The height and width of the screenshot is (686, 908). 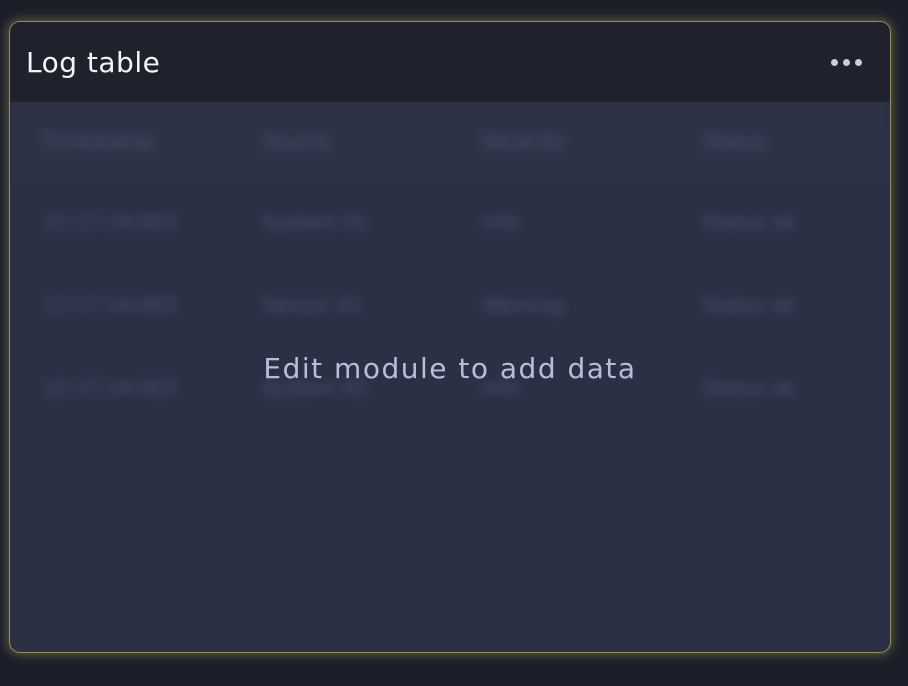 I want to click on table-row: 12:17:14:003 System 01 Info Status ok, so click(x=450, y=222).